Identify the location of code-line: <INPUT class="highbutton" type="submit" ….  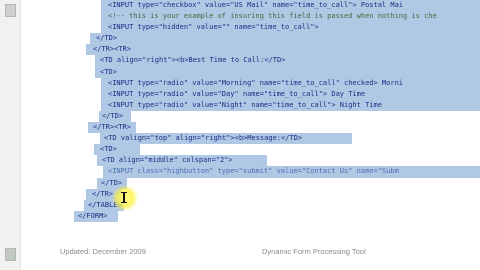
(253, 171).